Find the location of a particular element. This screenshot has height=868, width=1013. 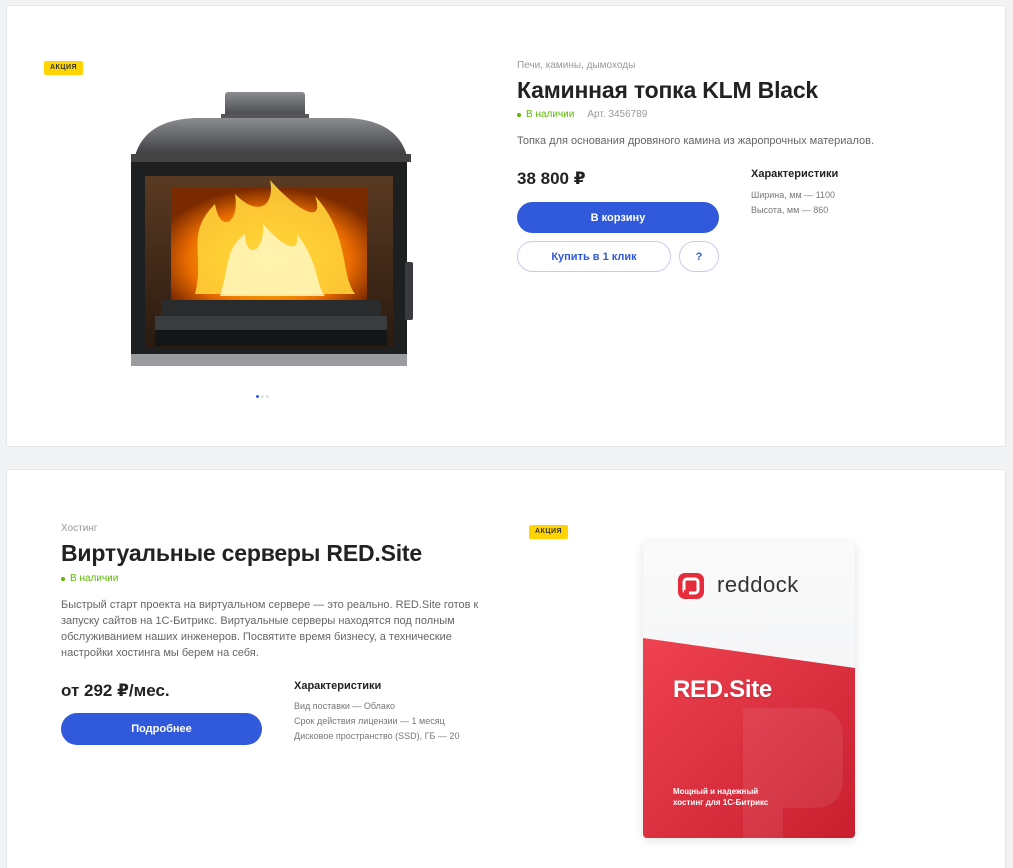

question-button: ? is located at coordinates (699, 256).